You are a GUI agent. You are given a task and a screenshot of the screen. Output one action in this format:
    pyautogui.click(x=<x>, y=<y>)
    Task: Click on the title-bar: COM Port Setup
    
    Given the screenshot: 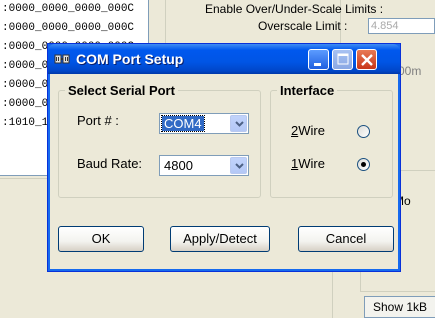 What is the action you would take?
    pyautogui.click(x=224, y=59)
    